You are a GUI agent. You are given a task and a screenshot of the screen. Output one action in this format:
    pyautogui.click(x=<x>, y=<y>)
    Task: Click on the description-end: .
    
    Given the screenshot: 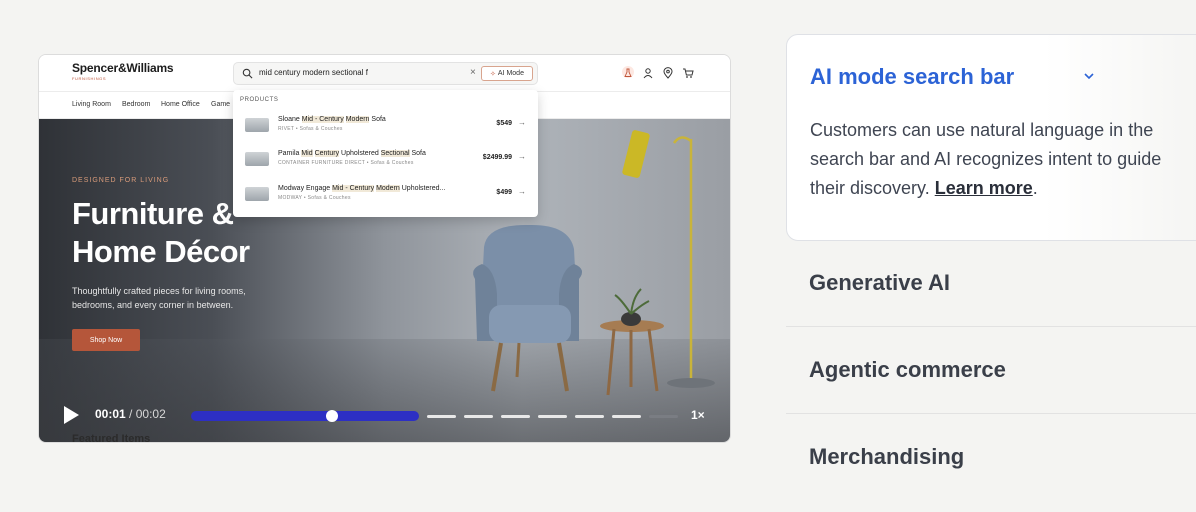 What is the action you would take?
    pyautogui.click(x=1035, y=188)
    